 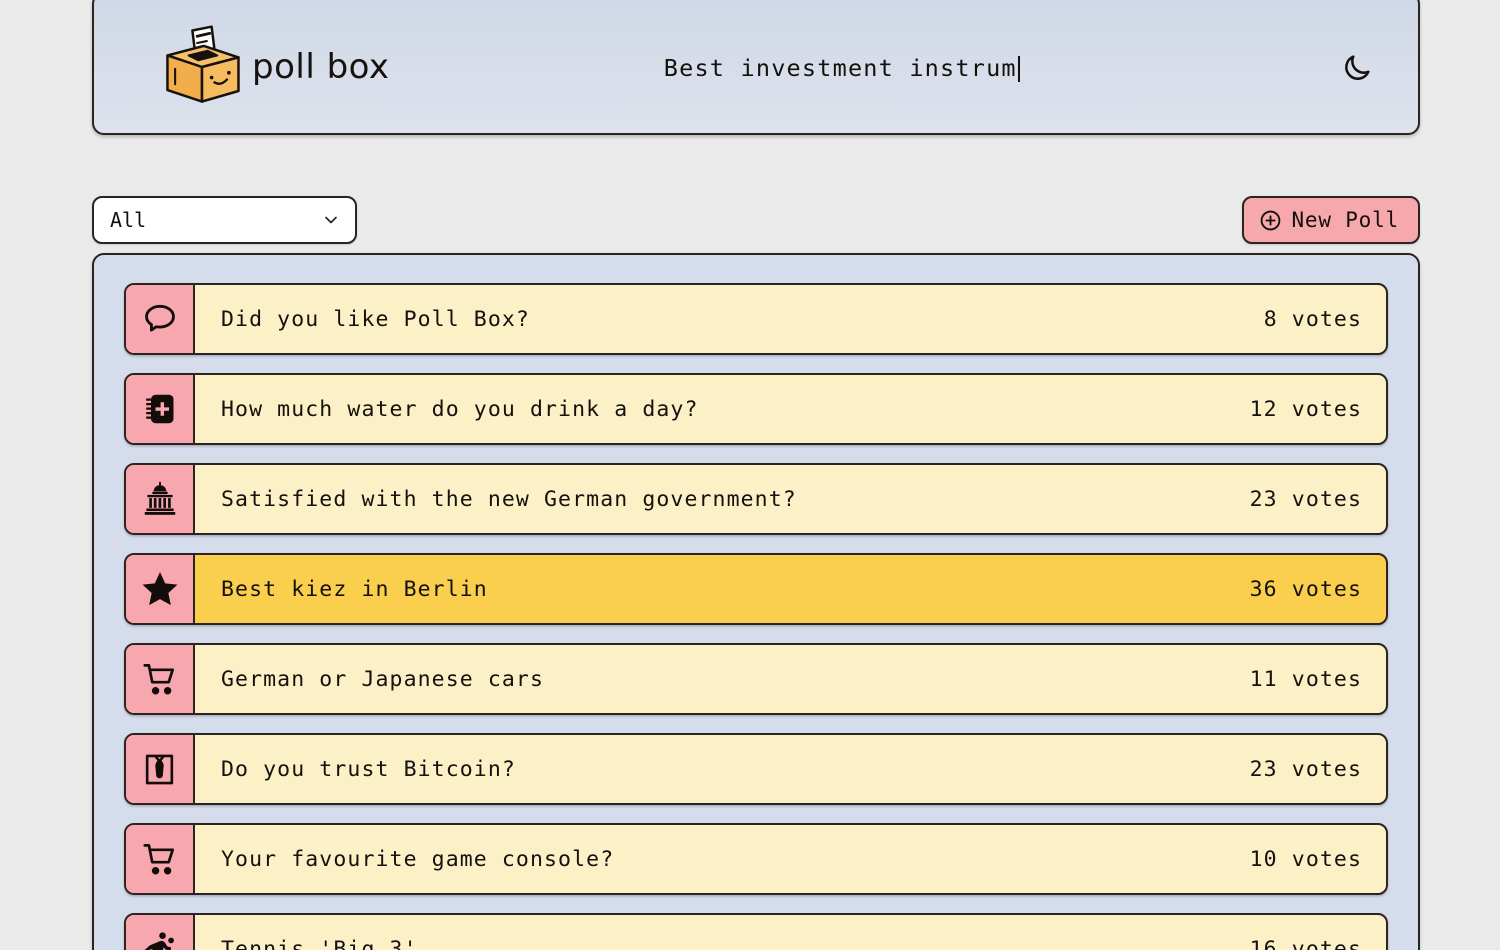 I want to click on poll-row-body: Do you trust Bitcoin? 23 votes, so click(x=790, y=769).